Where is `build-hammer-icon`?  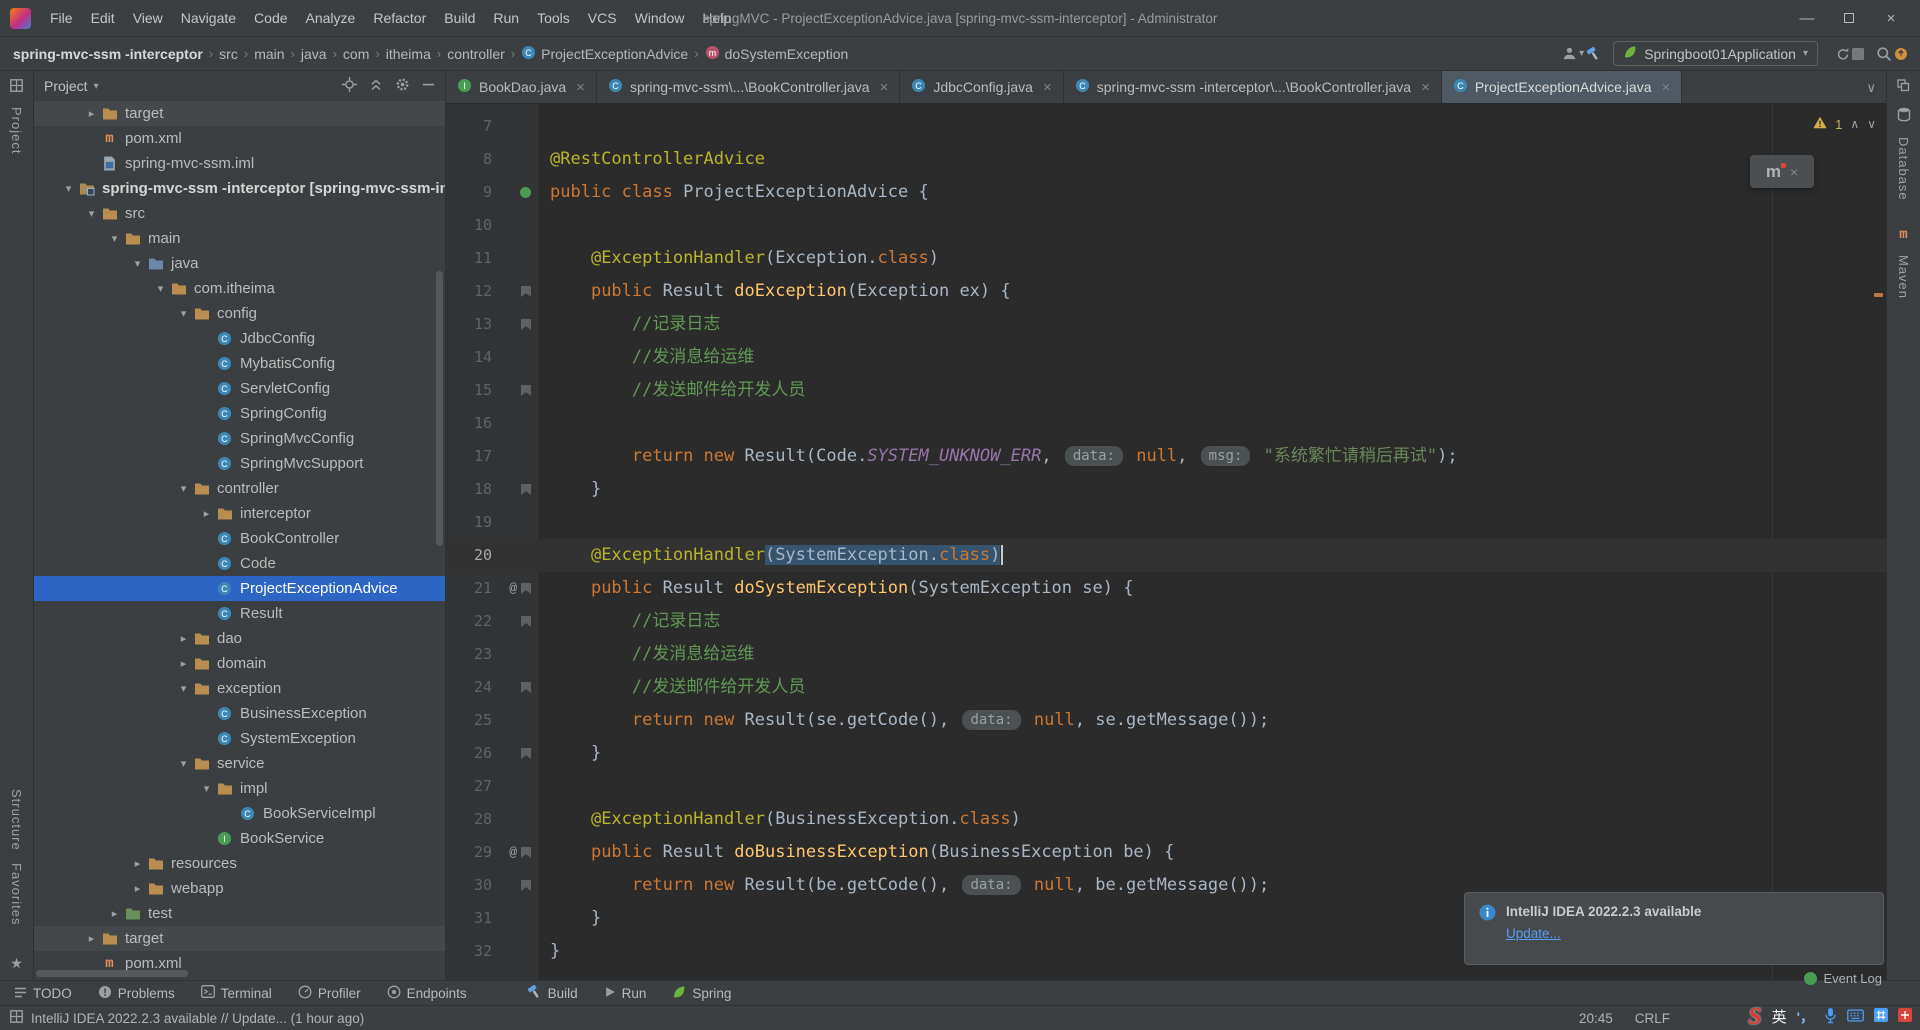
build-hammer-icon is located at coordinates (1593, 53).